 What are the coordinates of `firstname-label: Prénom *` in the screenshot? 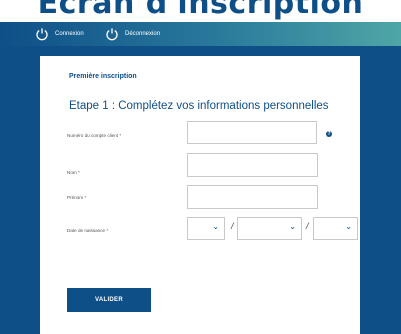 It's located at (77, 197).